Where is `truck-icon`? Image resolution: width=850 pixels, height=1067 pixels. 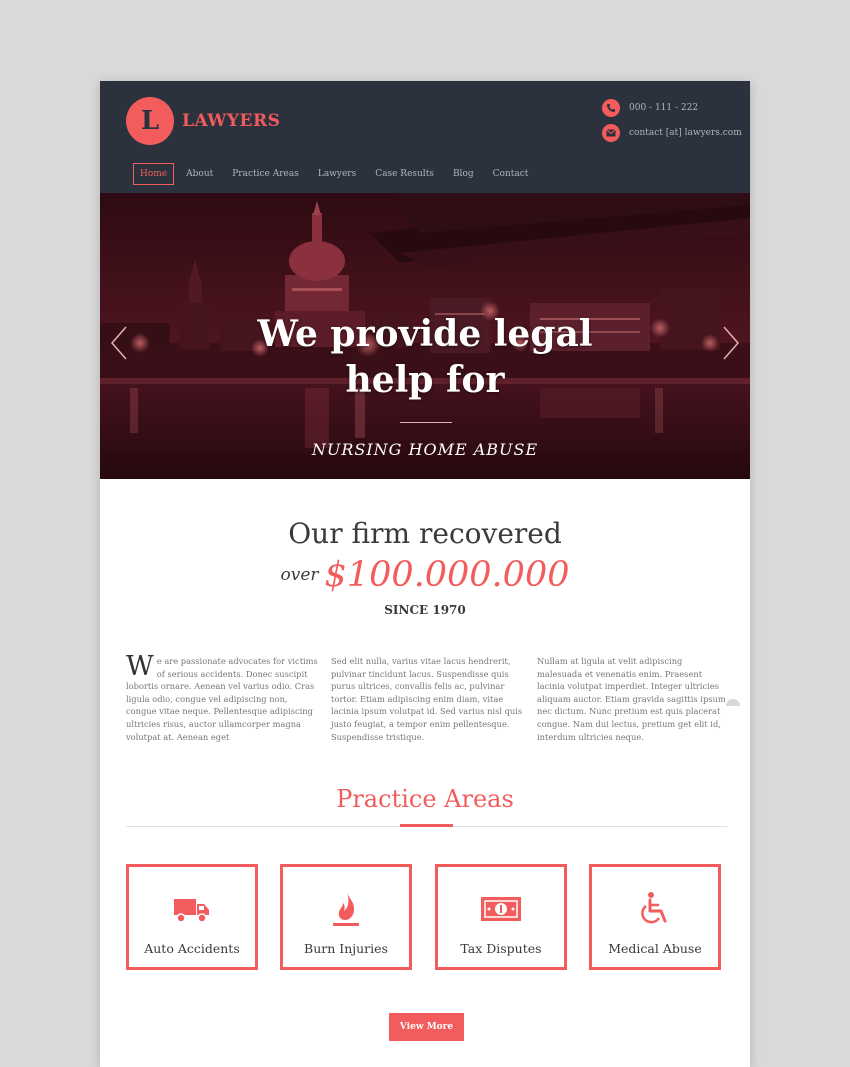 truck-icon is located at coordinates (191, 911).